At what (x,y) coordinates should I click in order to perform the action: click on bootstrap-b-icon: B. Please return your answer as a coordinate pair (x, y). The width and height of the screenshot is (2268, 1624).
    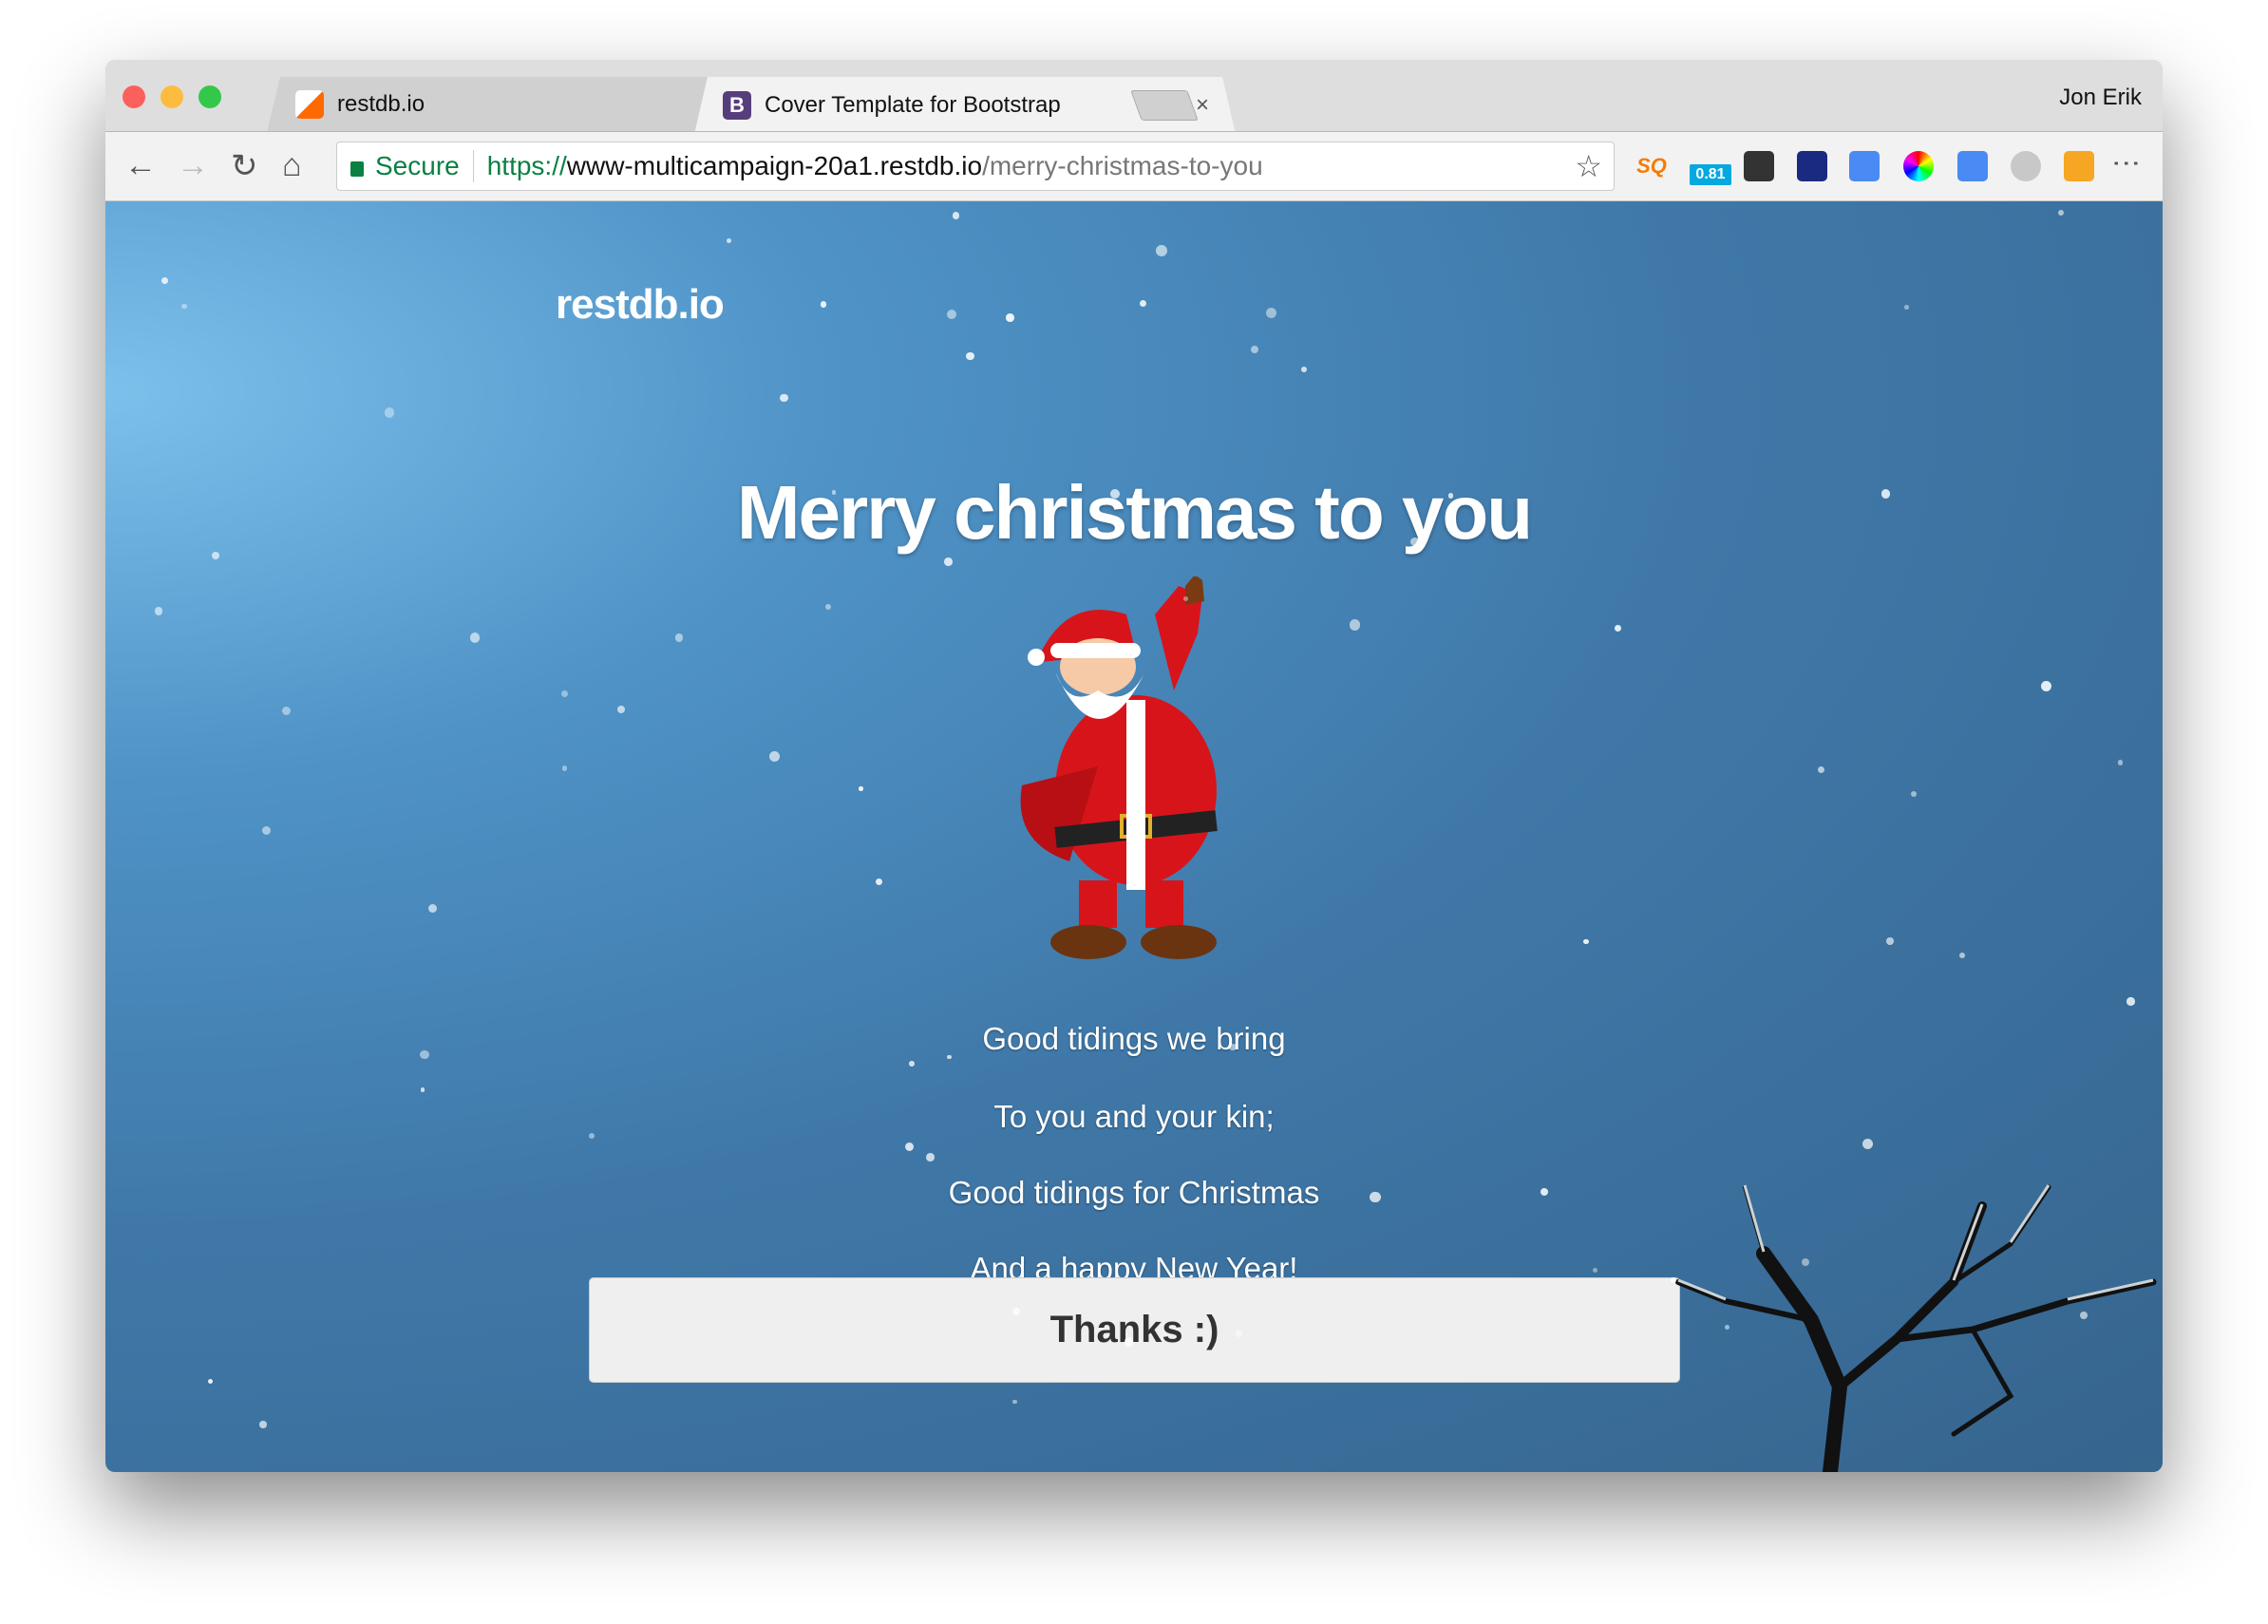
    Looking at the image, I should click on (737, 105).